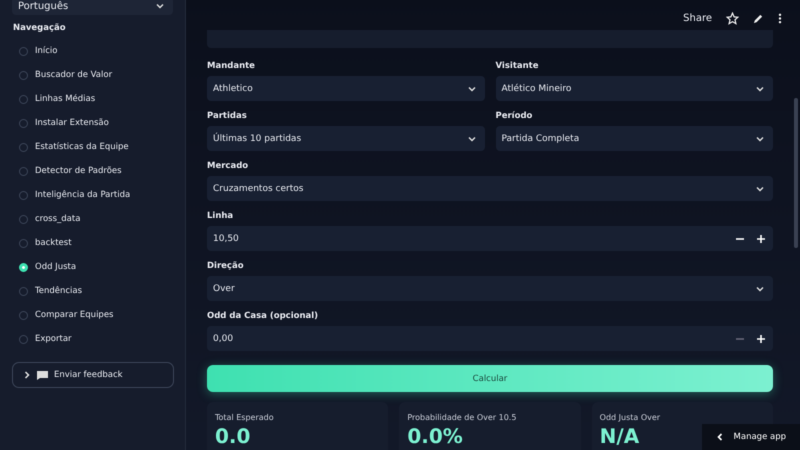  Describe the element at coordinates (462, 417) in the screenshot. I see `metric-label: Probabilidade de Over 10.5` at that location.